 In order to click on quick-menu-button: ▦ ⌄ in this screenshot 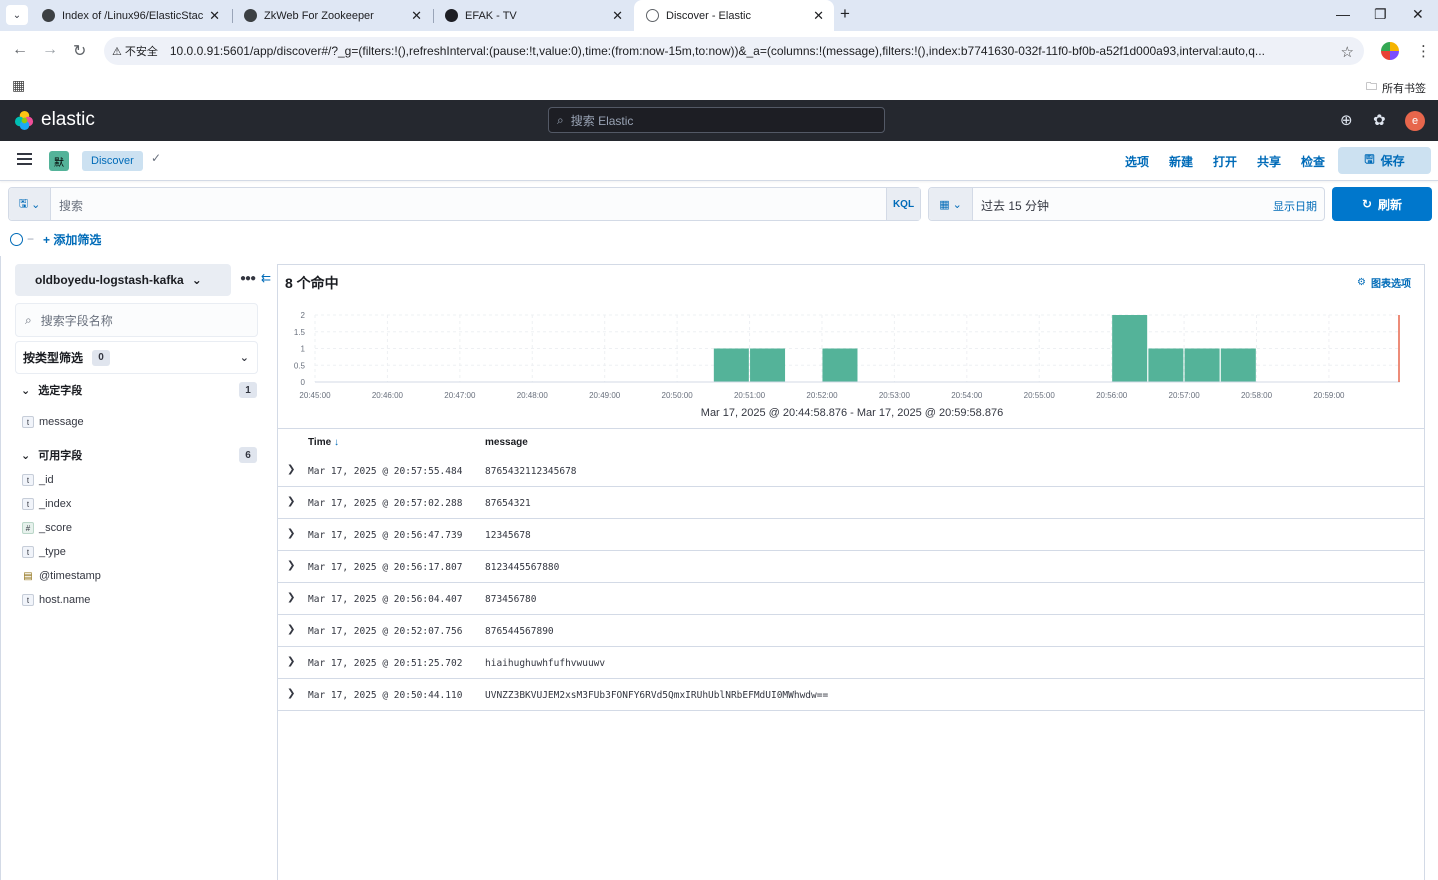, I will do `click(951, 204)`.